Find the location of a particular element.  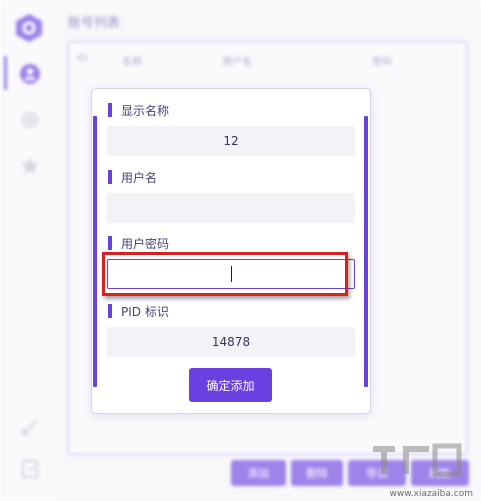

watermark: www.xiazaiba.com is located at coordinates (412, 470).